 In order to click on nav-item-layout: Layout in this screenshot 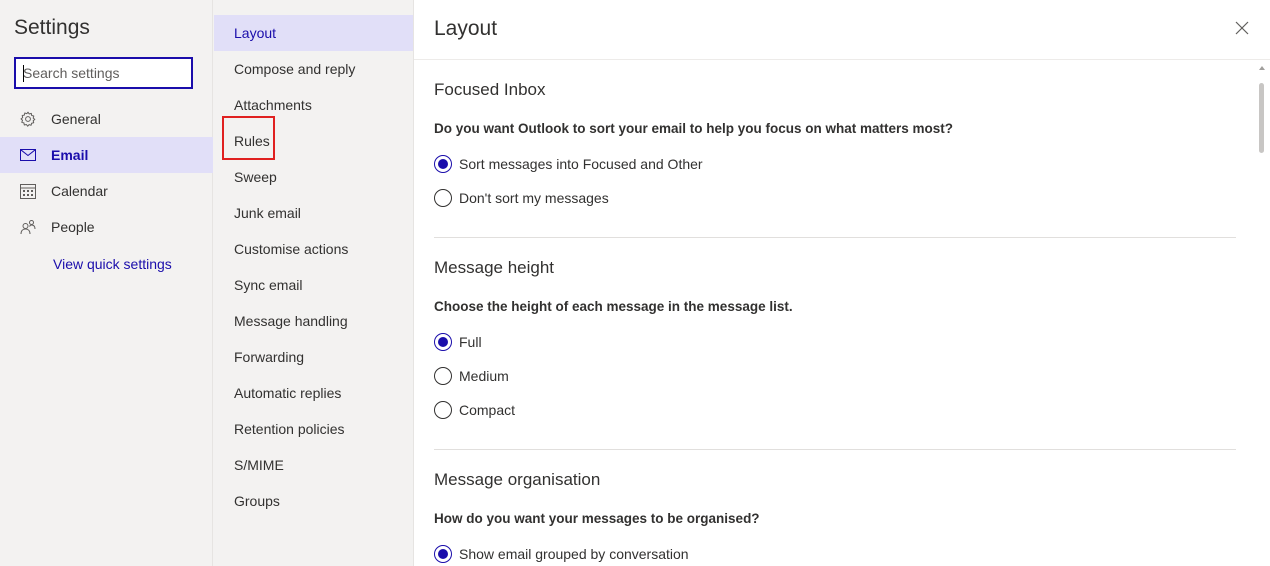, I will do `click(313, 33)`.